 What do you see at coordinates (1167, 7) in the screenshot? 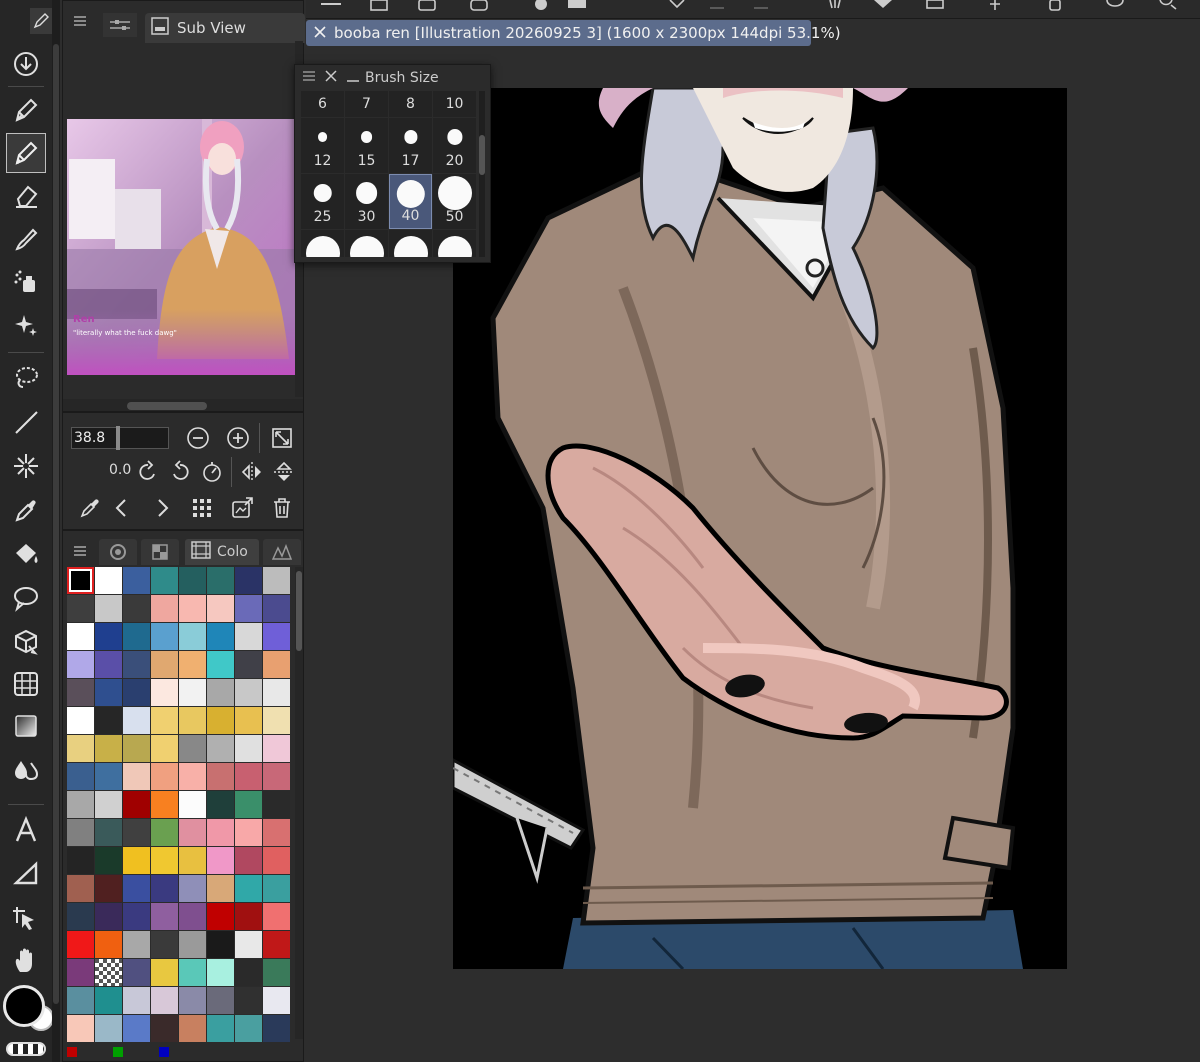
I see `search-icon` at bounding box center [1167, 7].